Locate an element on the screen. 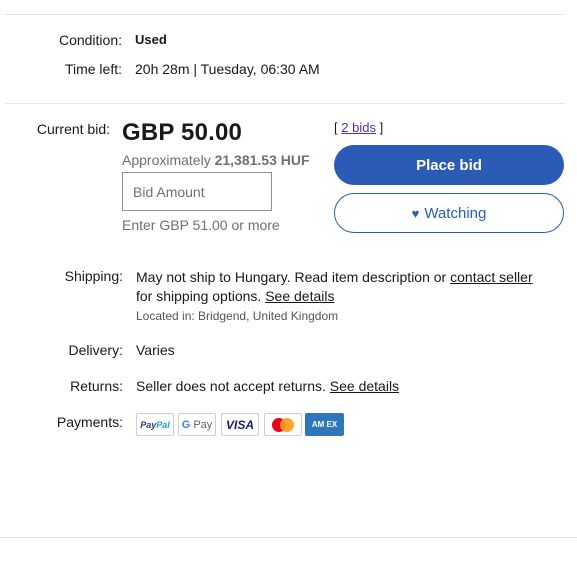 This screenshot has height=561, width=577. visa-icon: VISA is located at coordinates (240, 424).